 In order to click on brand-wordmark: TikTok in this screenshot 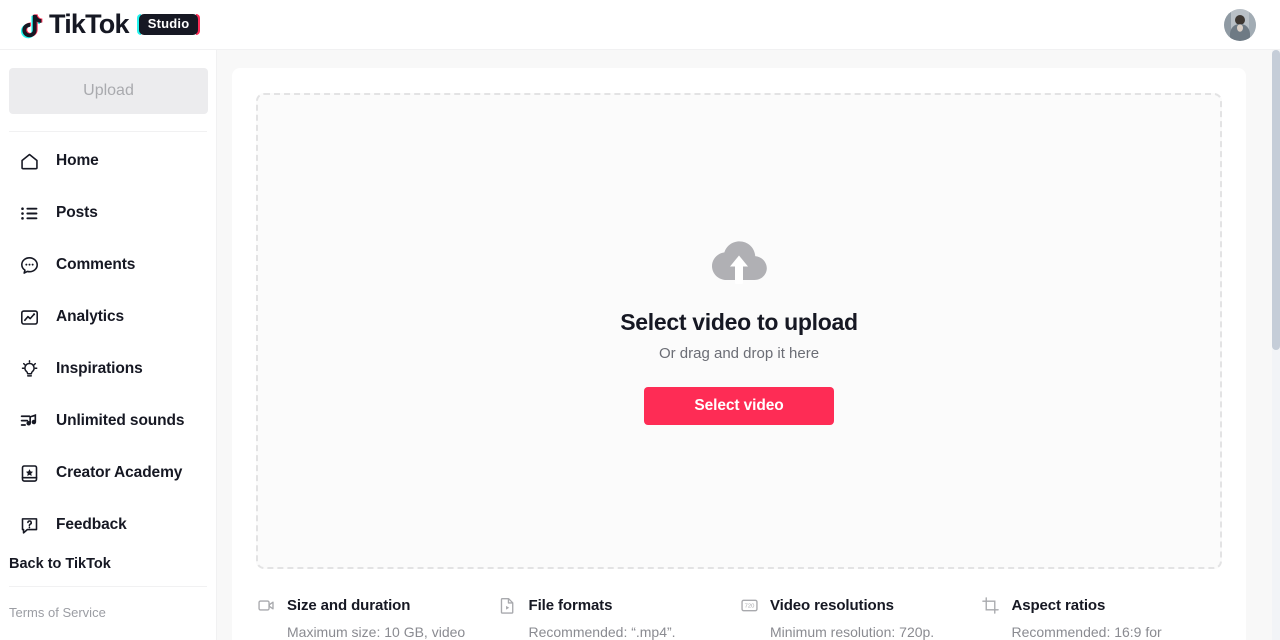, I will do `click(89, 24)`.